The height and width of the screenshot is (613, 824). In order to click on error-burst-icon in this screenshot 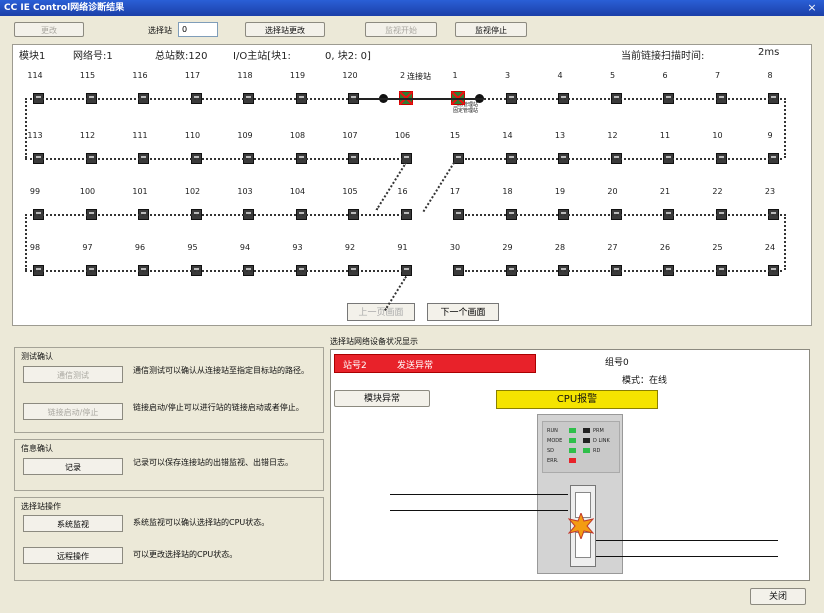, I will do `click(581, 526)`.